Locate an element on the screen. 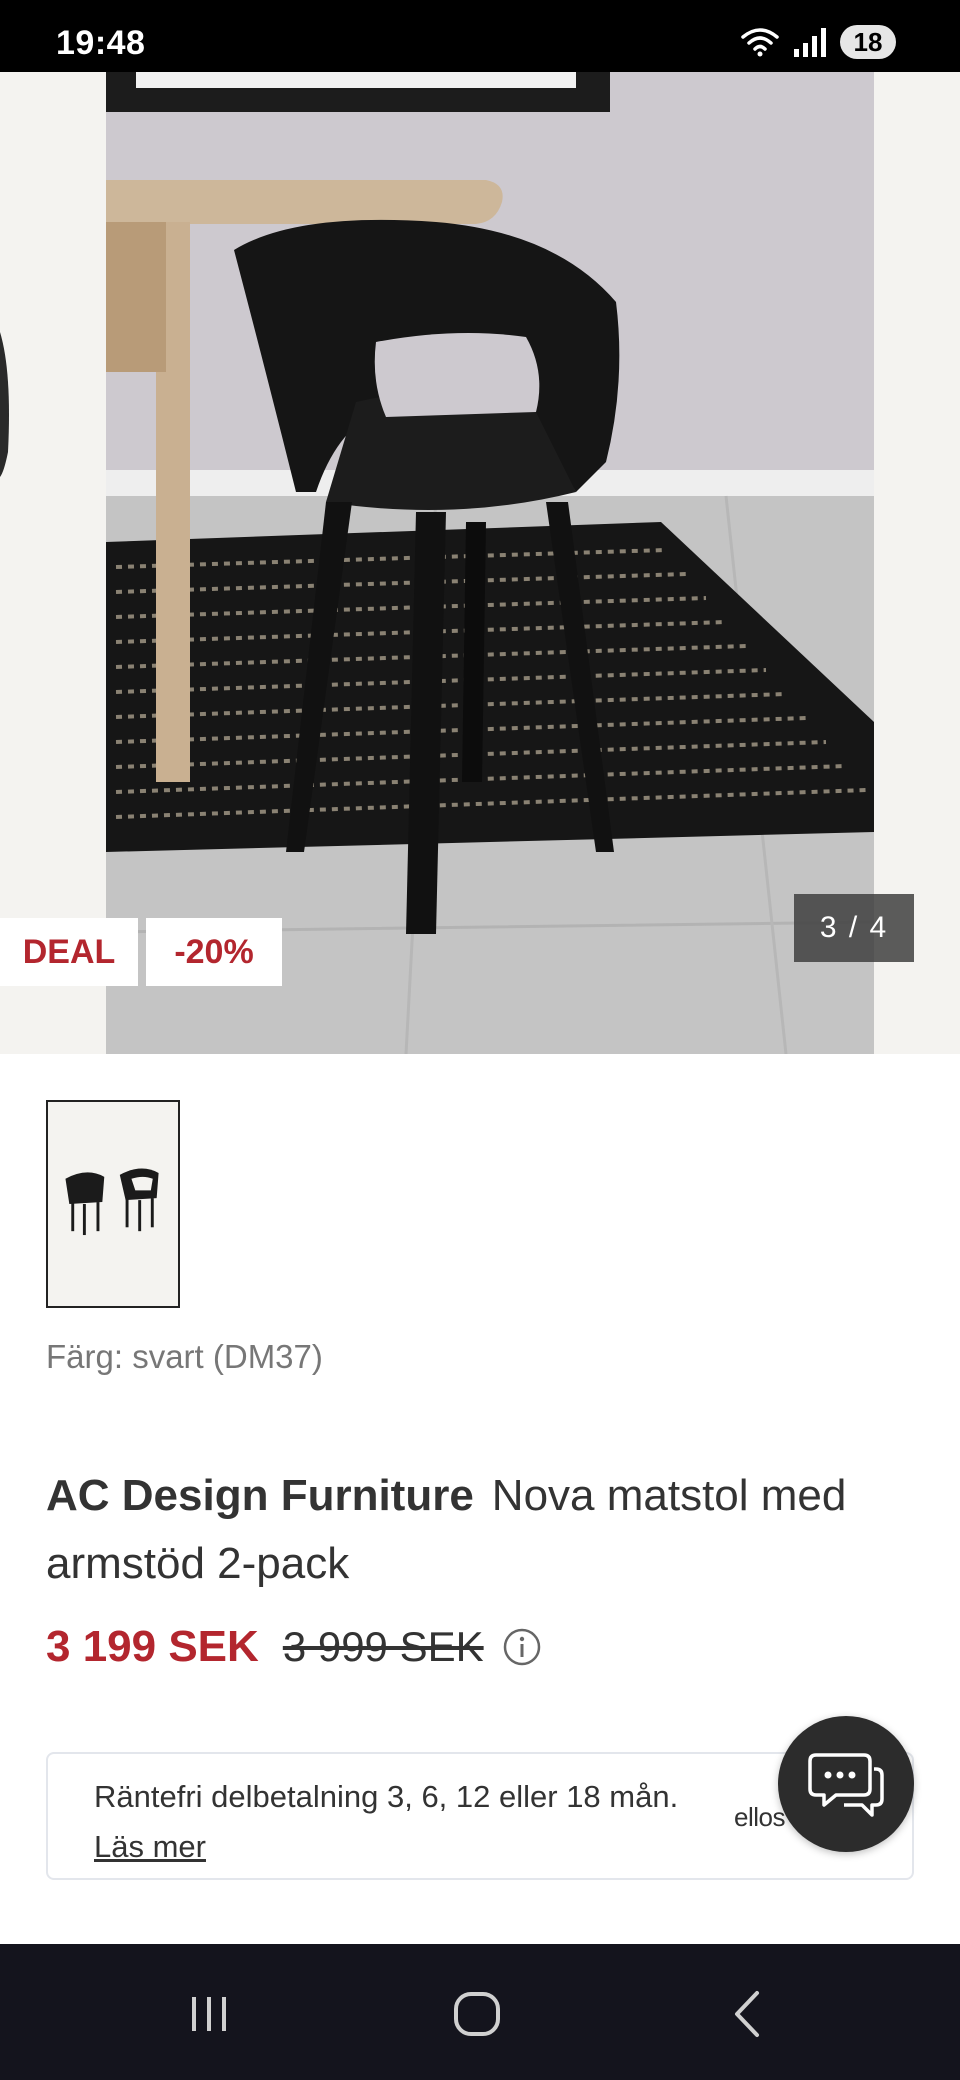 This screenshot has height=2080, width=960. ellos-logo: ellos is located at coordinates (759, 1817).